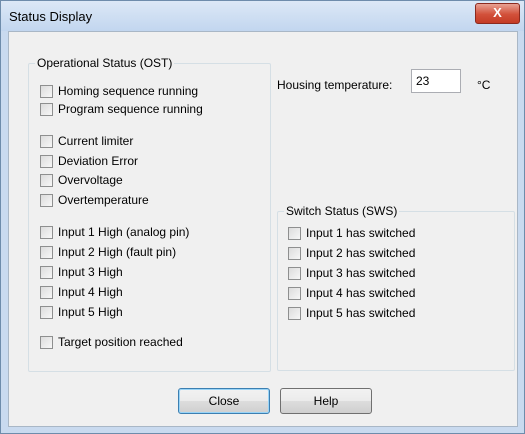 This screenshot has width=525, height=434. I want to click on checkbox-label: Input 2 has switched, so click(361, 253).